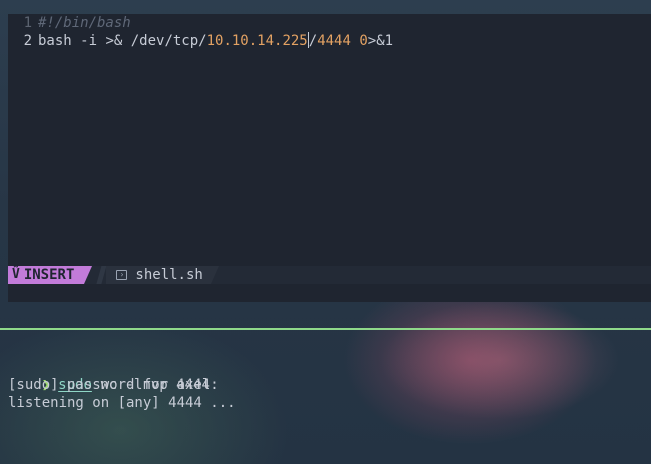 The image size is (651, 464). Describe the element at coordinates (89, 41) in the screenshot. I see `code-flag: -i` at that location.